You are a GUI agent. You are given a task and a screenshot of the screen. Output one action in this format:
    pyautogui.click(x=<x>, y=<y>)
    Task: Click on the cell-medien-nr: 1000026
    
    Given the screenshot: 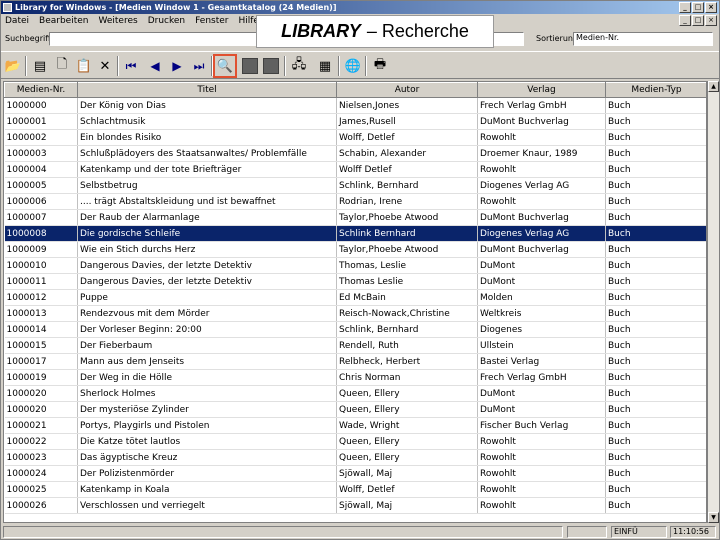 What is the action you would take?
    pyautogui.click(x=41, y=505)
    